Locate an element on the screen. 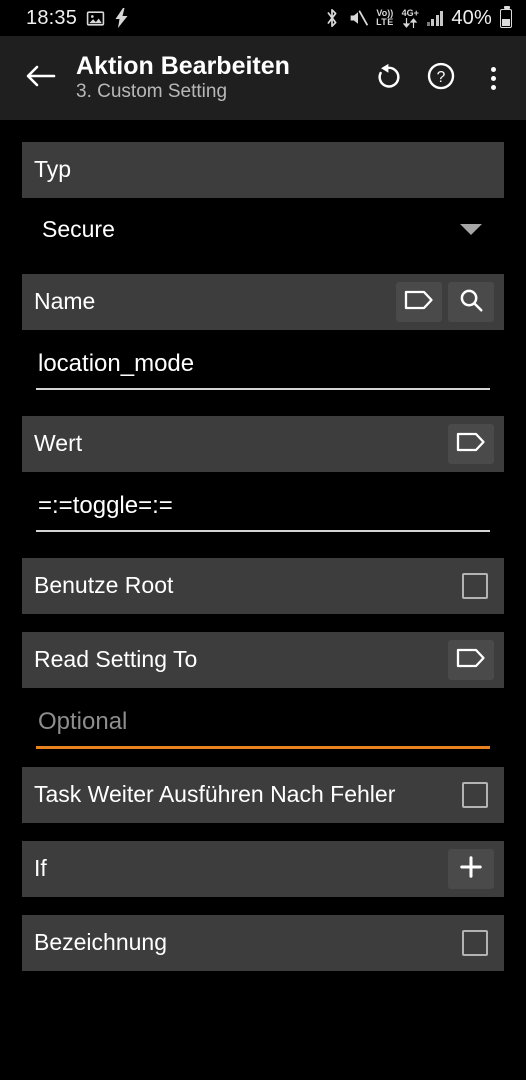  row-if: If is located at coordinates (263, 869).